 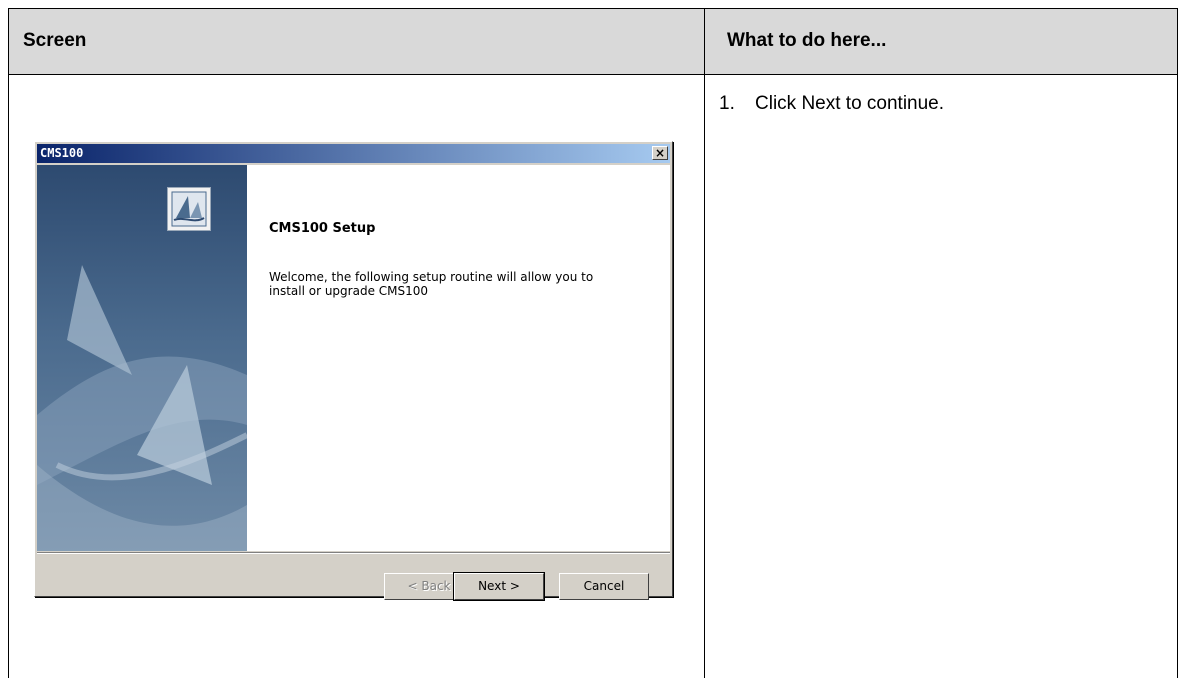 I want to click on step-number: 1., so click(x=727, y=103).